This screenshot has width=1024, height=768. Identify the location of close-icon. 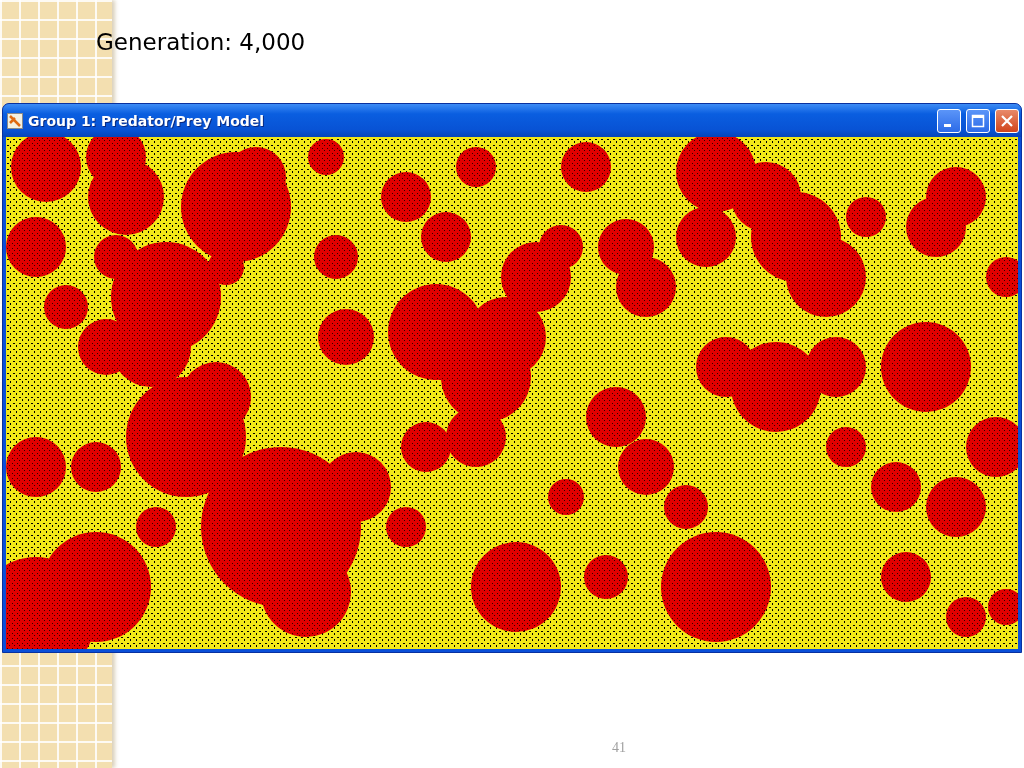
(1007, 120).